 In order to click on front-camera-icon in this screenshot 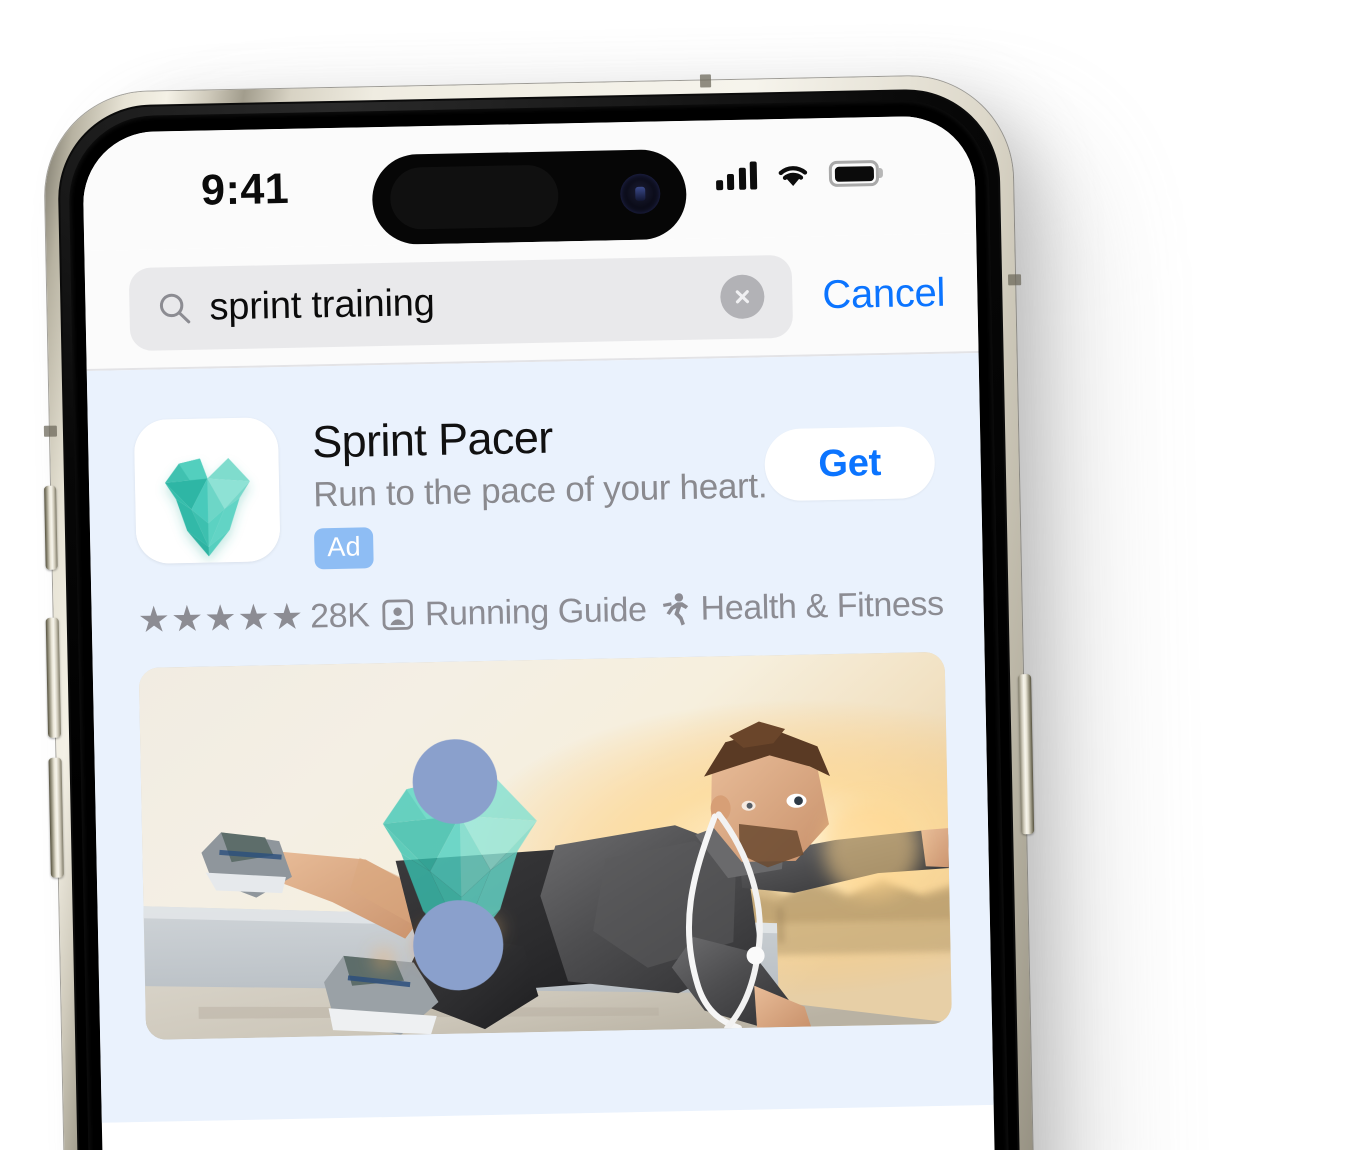, I will do `click(640, 194)`.